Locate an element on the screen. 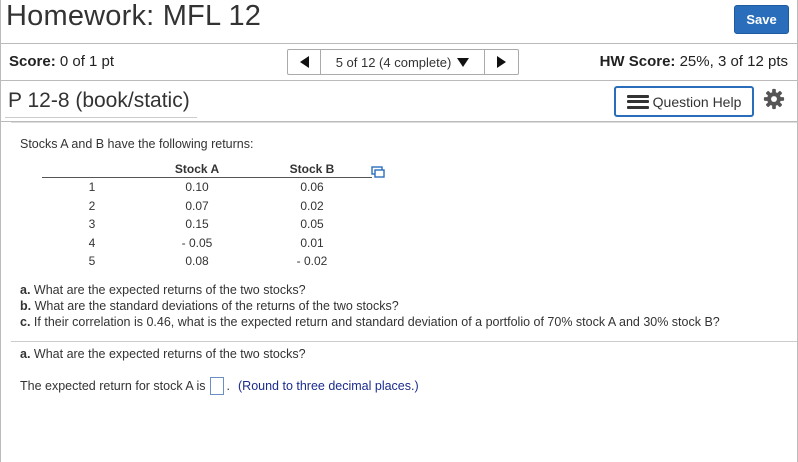 Image resolution: width=798 pixels, height=462 pixels. table-row: 5 0.08 - 0.02 is located at coordinates (207, 261).